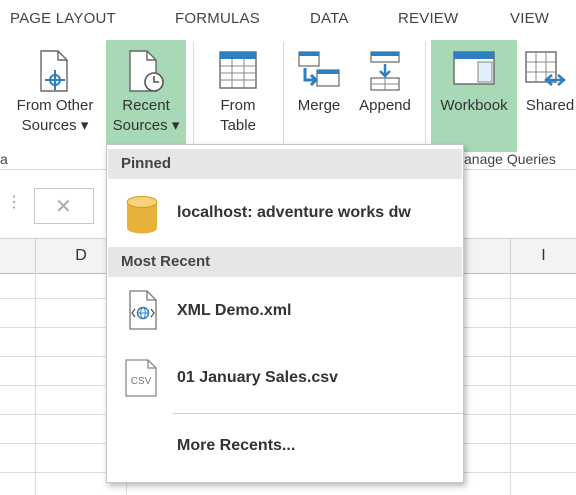  I want to click on group-label-left: a, so click(4, 159).